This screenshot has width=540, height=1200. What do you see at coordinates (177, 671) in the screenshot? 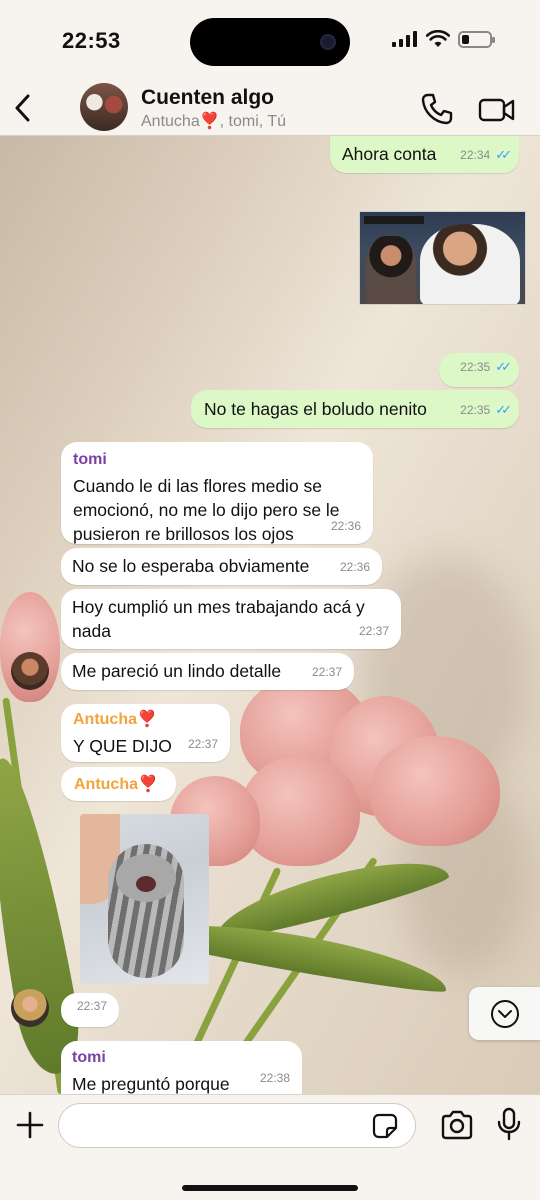
I see `message-text: Me pareció un lindo detalle` at bounding box center [177, 671].